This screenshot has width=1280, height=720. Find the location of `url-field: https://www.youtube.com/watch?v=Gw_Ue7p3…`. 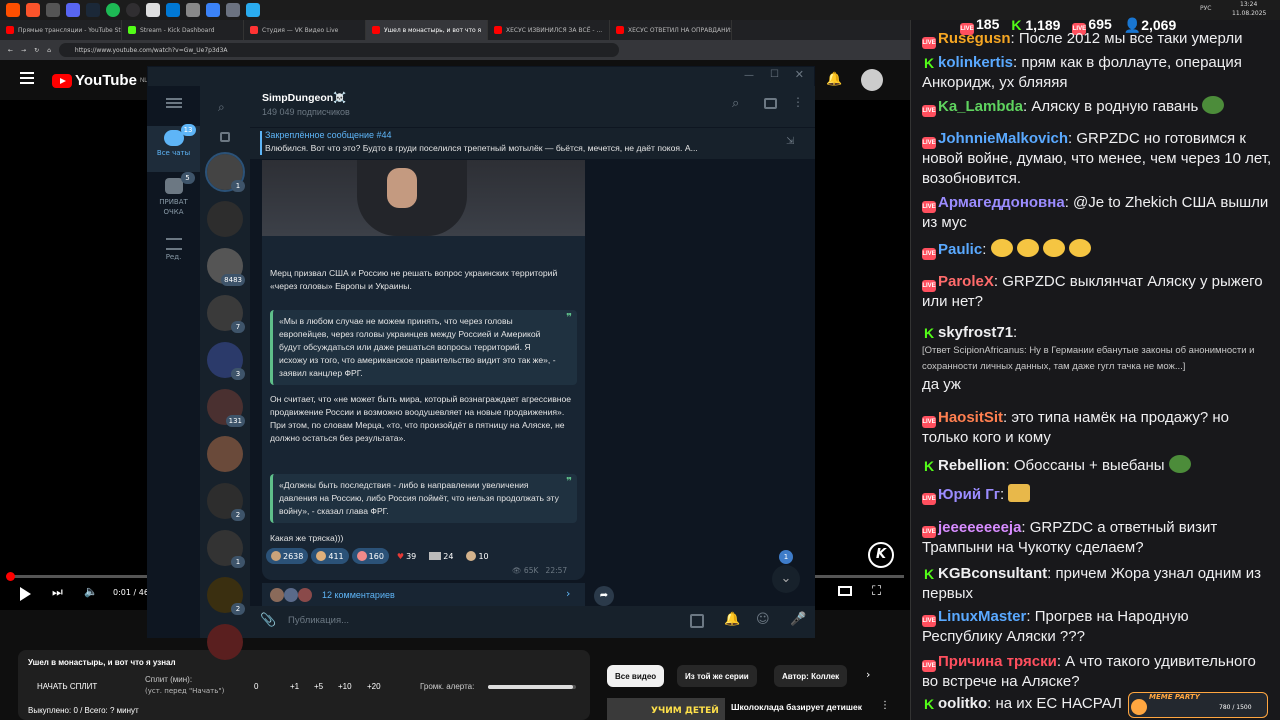

url-field: https://www.youtube.com/watch?v=Gw_Ue7p3… is located at coordinates (338, 50).